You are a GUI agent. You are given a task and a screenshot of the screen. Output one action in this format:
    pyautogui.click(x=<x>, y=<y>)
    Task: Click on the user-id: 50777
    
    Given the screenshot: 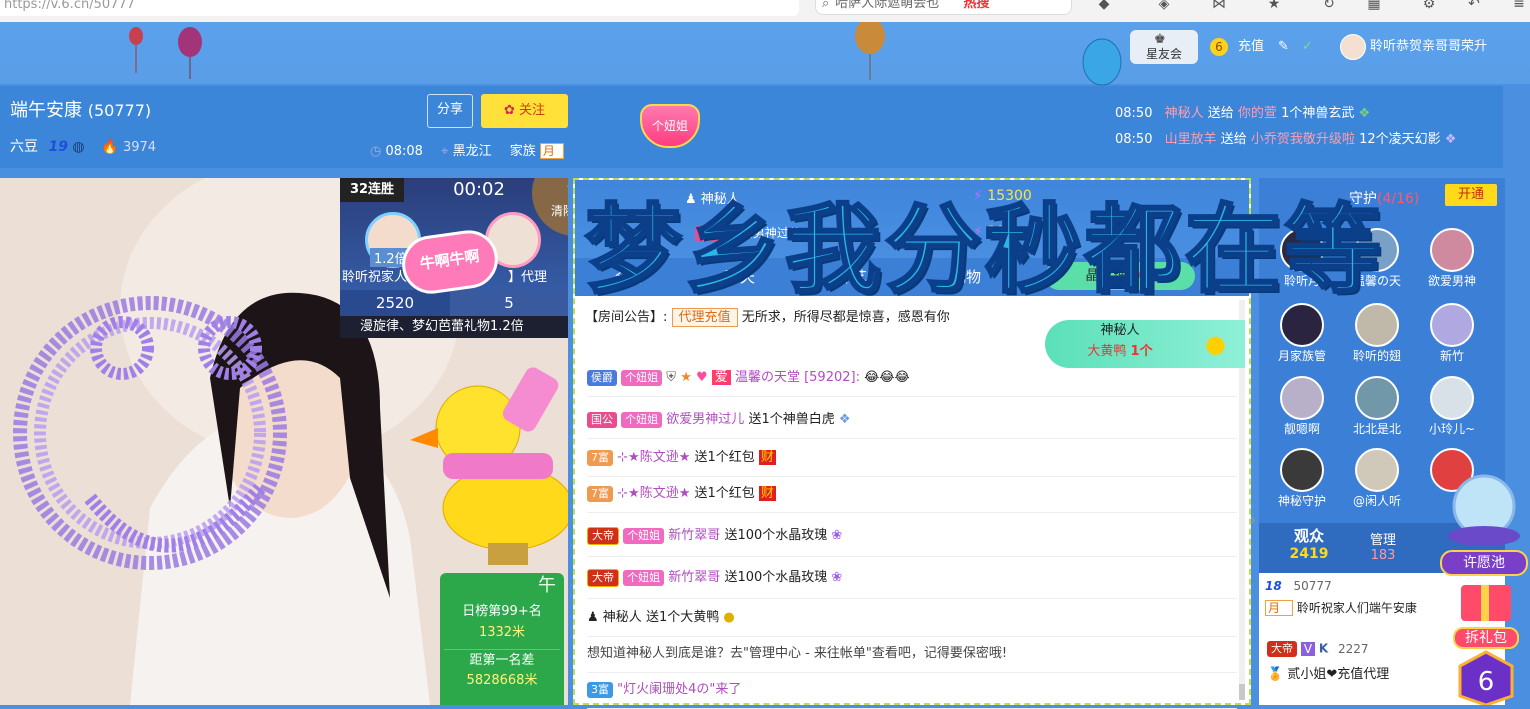 What is the action you would take?
    pyautogui.click(x=1312, y=586)
    